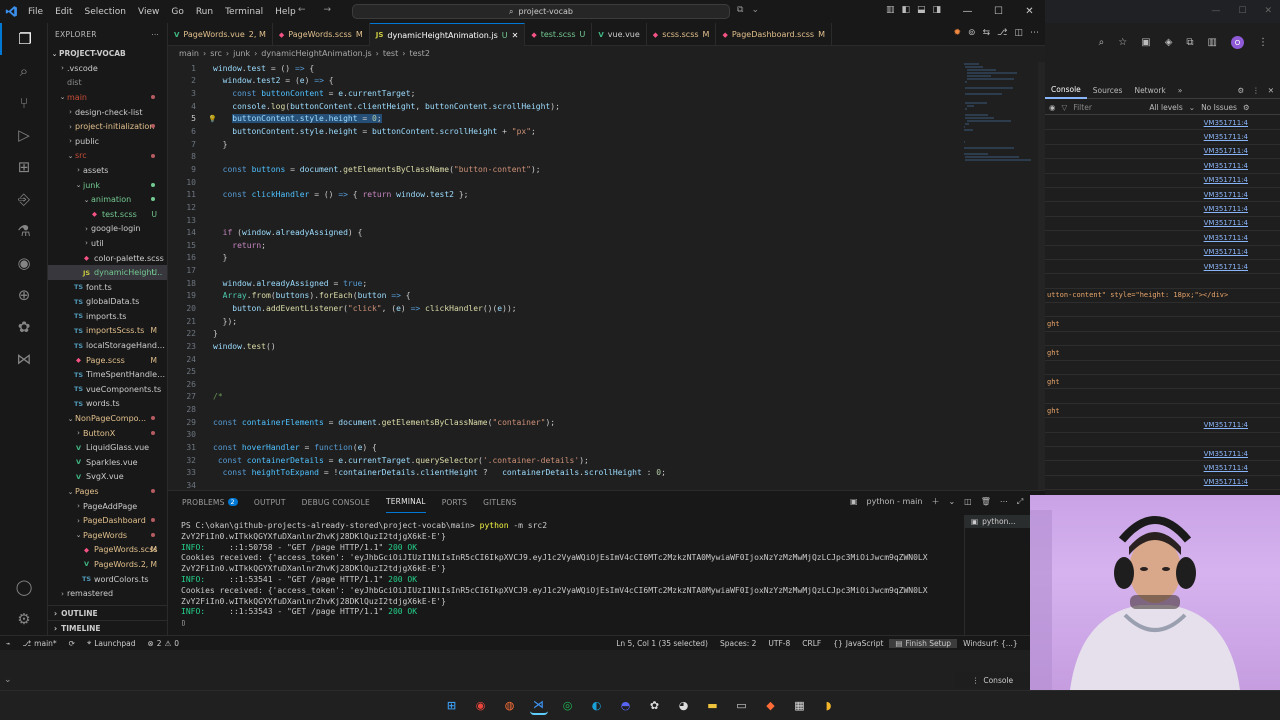  Describe the element at coordinates (24, 135) in the screenshot. I see `run-debug-icon: ▷` at that location.